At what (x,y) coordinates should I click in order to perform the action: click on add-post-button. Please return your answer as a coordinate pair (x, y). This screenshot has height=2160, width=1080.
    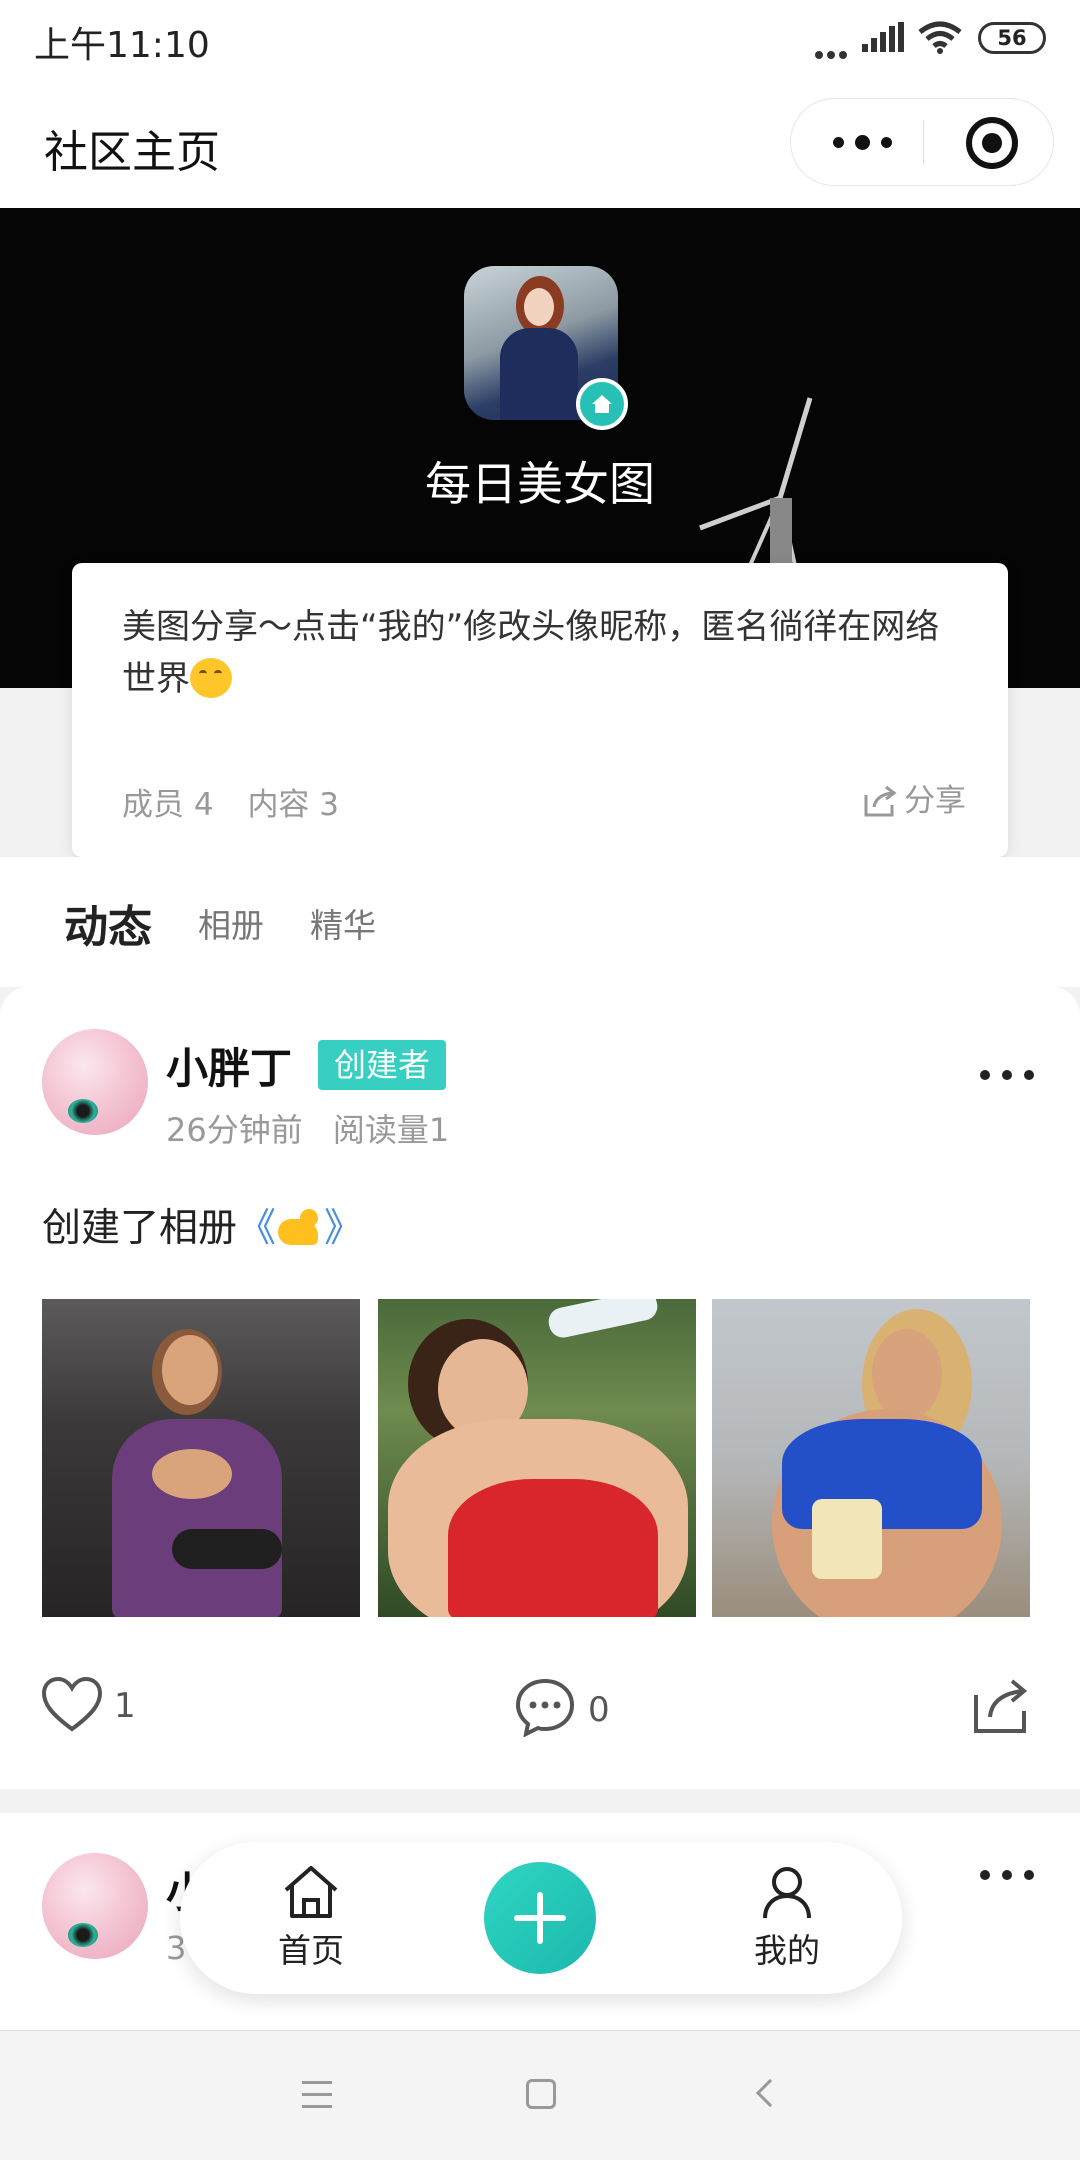
    Looking at the image, I should click on (540, 1918).